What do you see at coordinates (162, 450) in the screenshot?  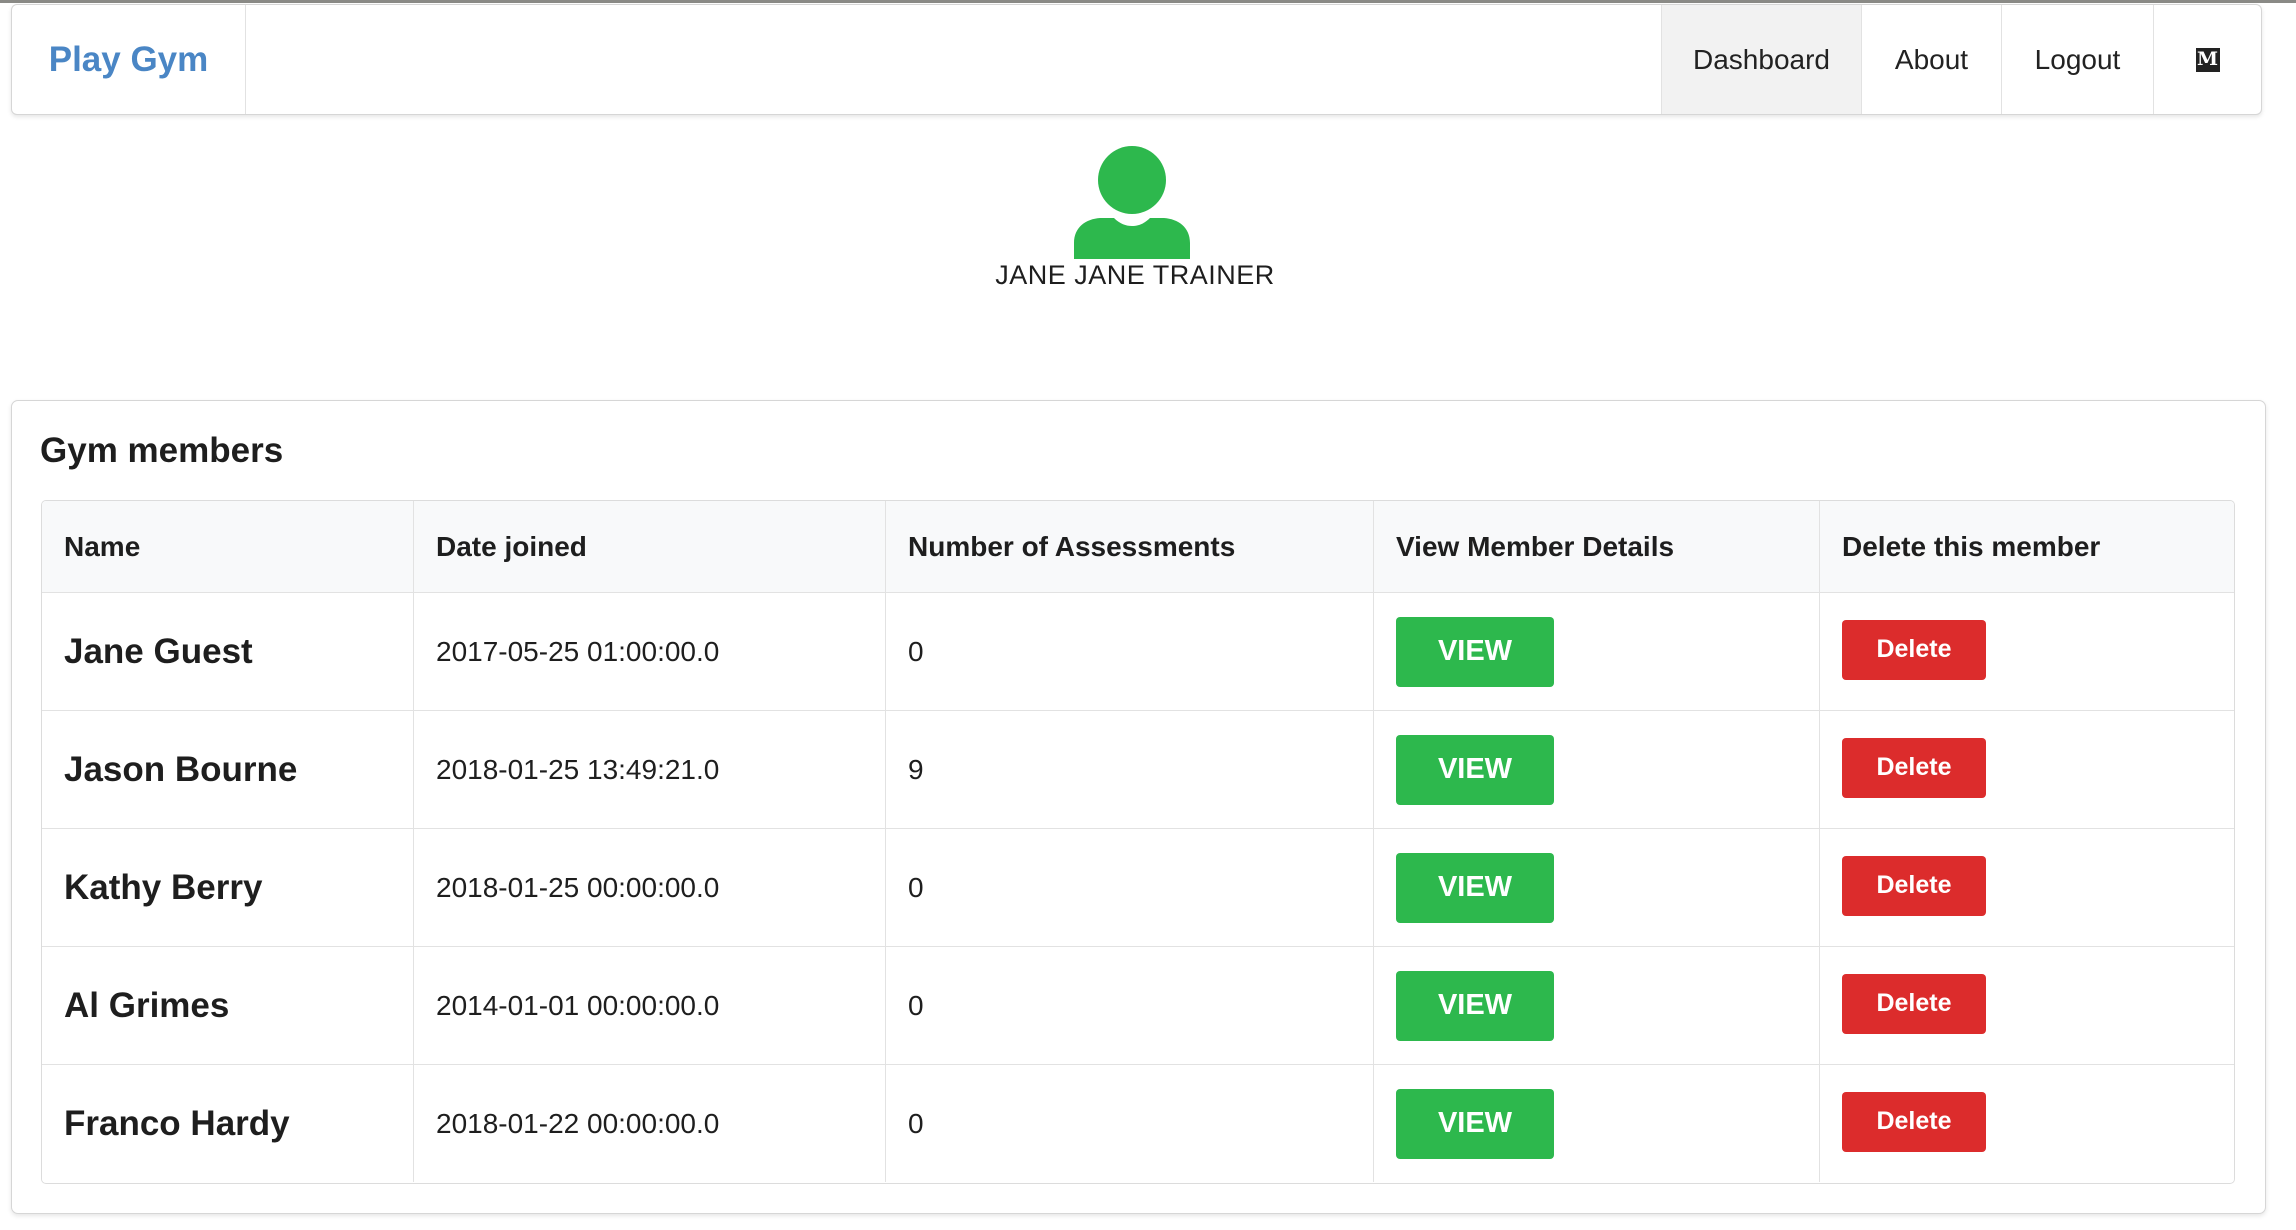 I see `card-title: Gym members` at bounding box center [162, 450].